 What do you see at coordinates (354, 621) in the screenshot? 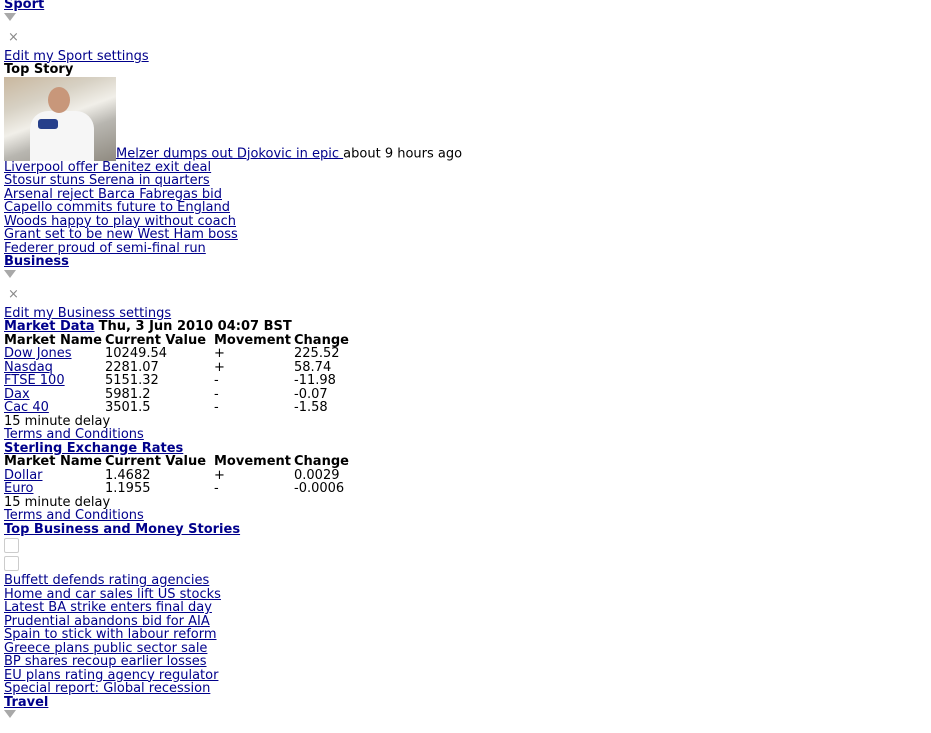
I see `business-story-link: Prudential abandons bid for AIA` at bounding box center [354, 621].